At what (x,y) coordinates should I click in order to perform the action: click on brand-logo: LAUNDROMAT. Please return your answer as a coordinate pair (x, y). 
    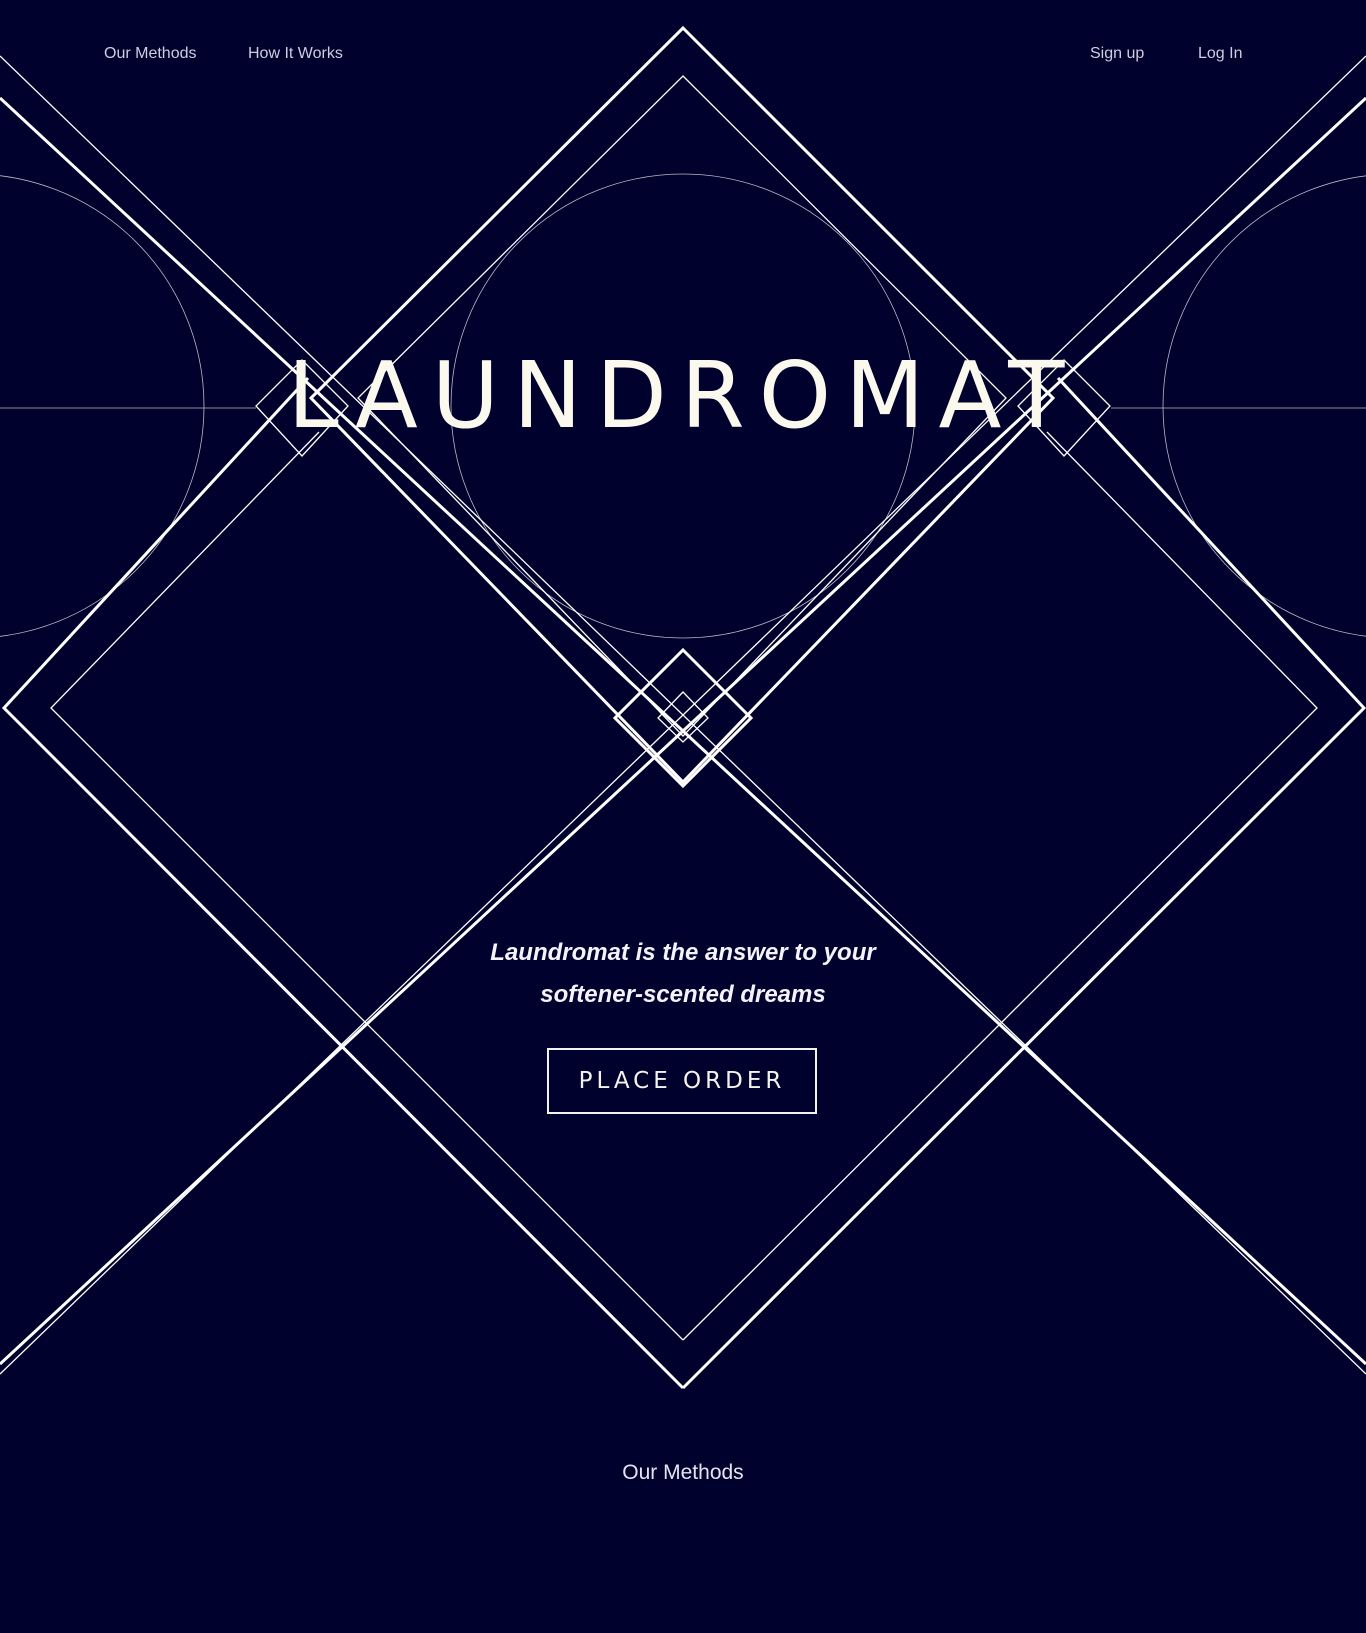
    Looking at the image, I should click on (683, 395).